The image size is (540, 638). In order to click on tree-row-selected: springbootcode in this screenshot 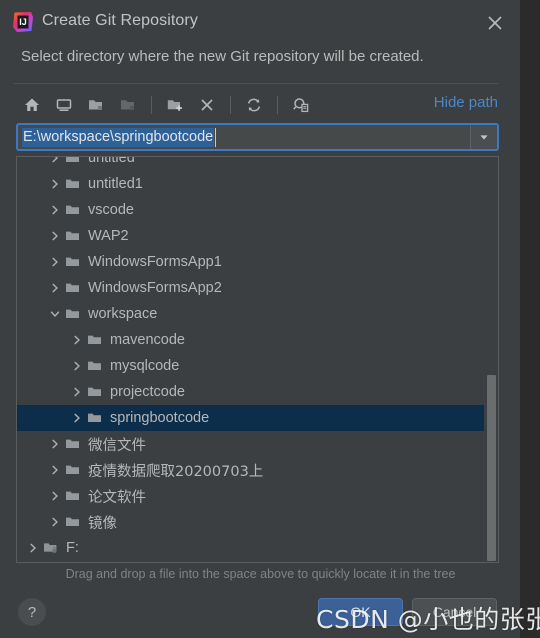, I will do `click(250, 418)`.